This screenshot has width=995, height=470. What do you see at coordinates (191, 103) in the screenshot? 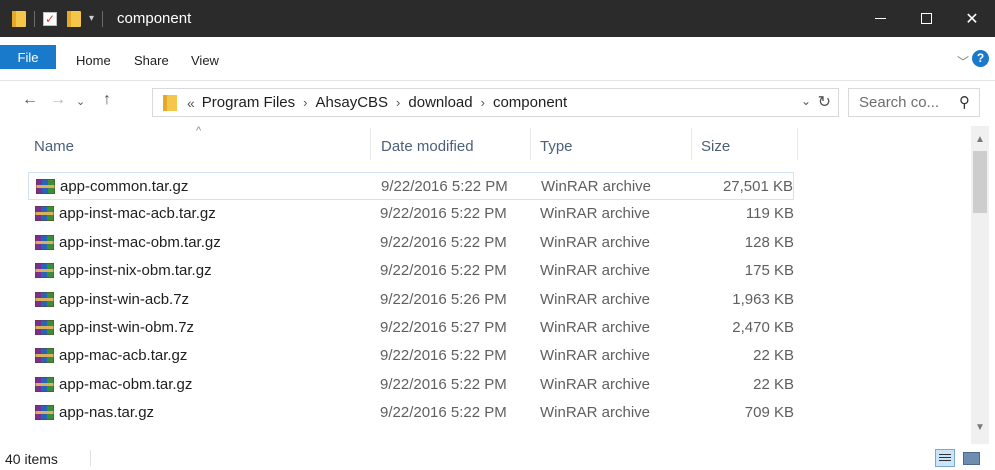
I see `chevron-left-icon: «` at bounding box center [191, 103].